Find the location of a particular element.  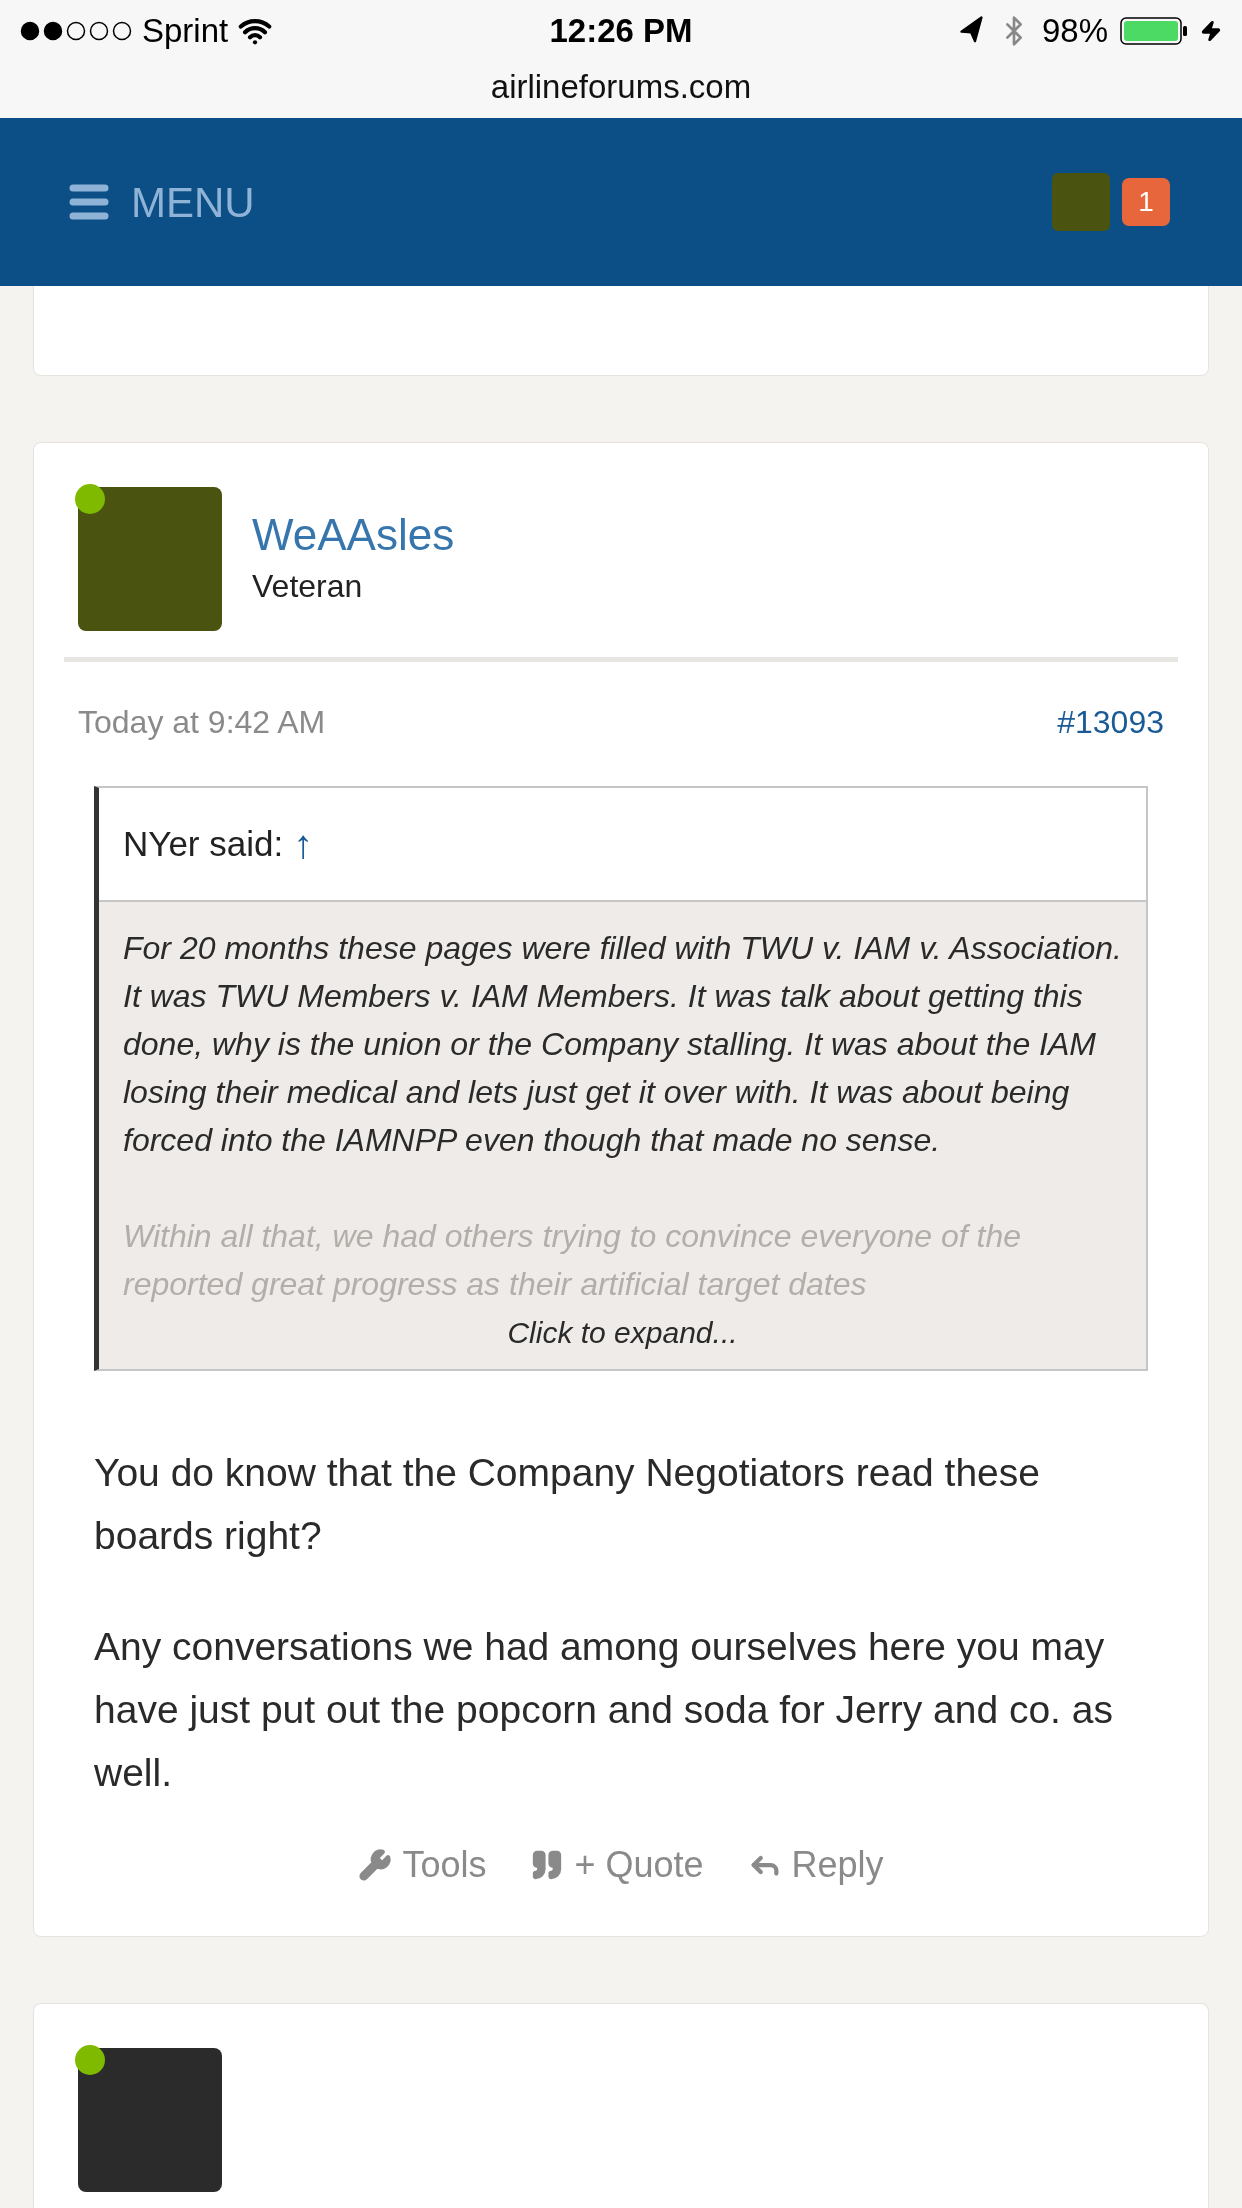

quote-action-button: + Quote is located at coordinates (617, 1865).